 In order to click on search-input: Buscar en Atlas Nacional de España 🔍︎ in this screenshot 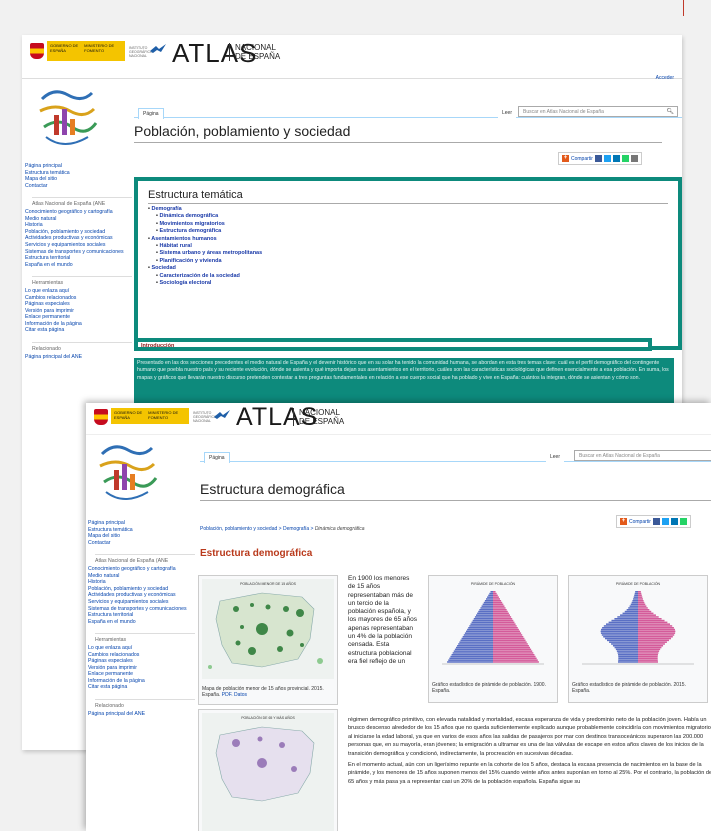, I will do `click(598, 111)`.